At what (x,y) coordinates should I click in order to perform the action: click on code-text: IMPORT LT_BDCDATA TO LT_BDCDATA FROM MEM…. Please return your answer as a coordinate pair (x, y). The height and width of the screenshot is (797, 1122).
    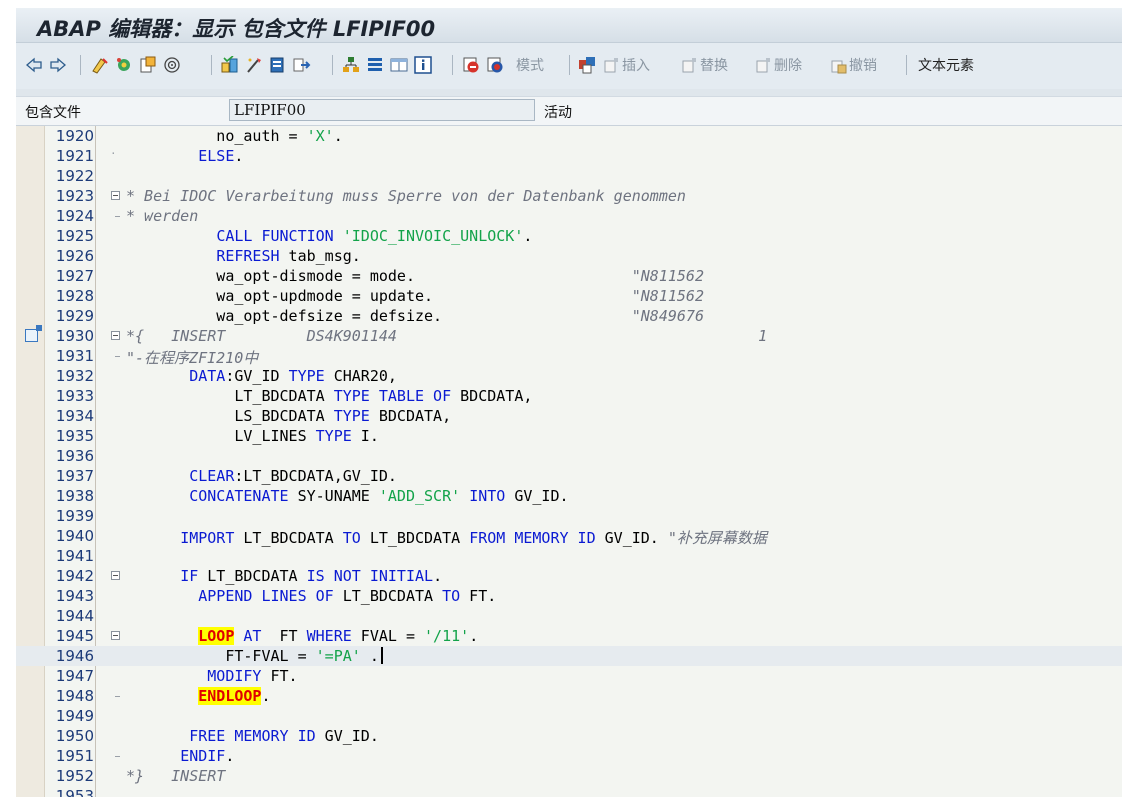
    Looking at the image, I should click on (446, 537).